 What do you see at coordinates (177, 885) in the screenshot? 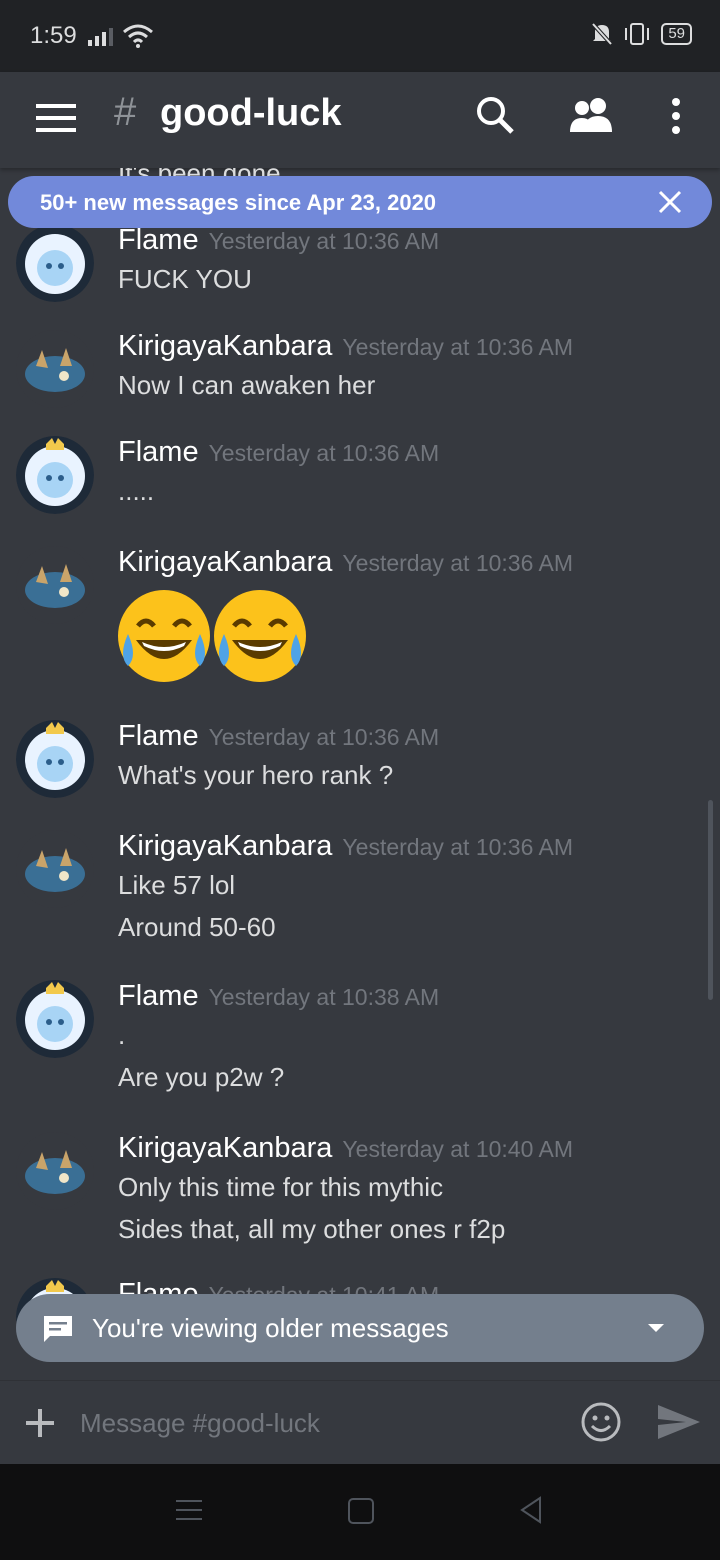
I see `message-text: Like 57 lol` at bounding box center [177, 885].